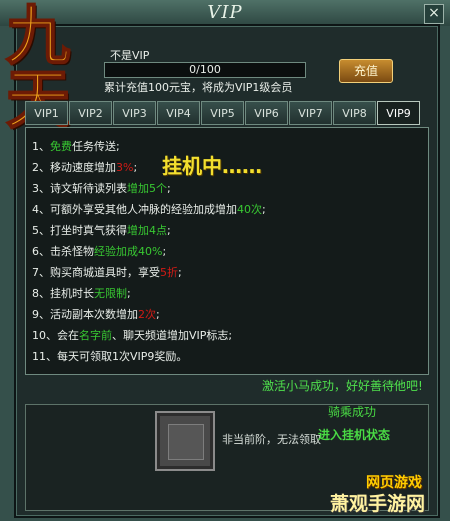  What do you see at coordinates (178, 113) in the screenshot?
I see `tab-vip4: VIP4` at bounding box center [178, 113].